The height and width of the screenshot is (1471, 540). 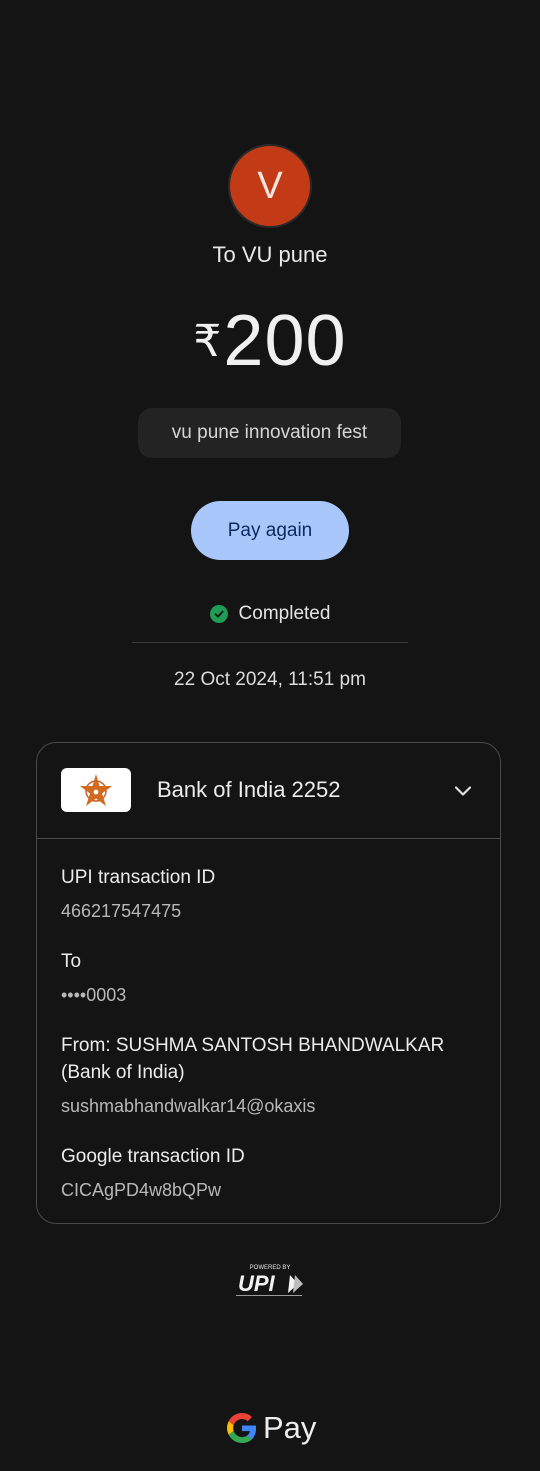 I want to click on upi-logo: POWERED BY UPI, so click(x=270, y=1281).